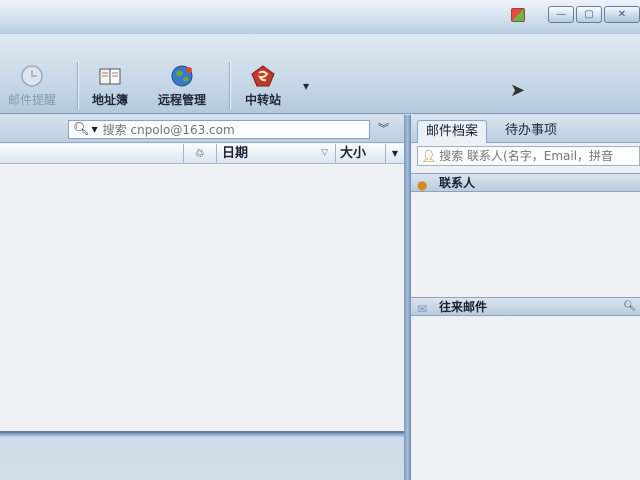  What do you see at coordinates (110, 86) in the screenshot?
I see `address-book-button: 地址簿` at bounding box center [110, 86].